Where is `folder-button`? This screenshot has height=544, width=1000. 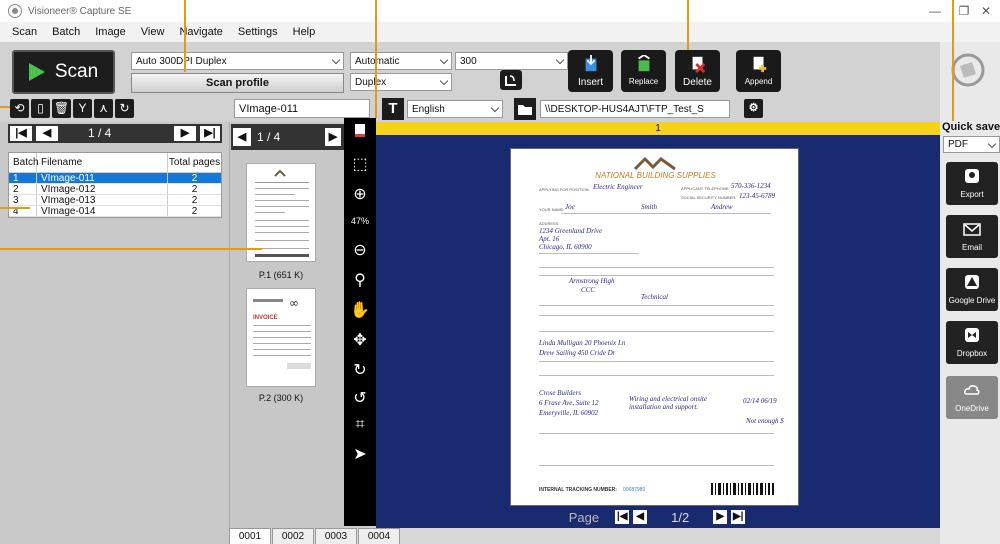
folder-button is located at coordinates (525, 109).